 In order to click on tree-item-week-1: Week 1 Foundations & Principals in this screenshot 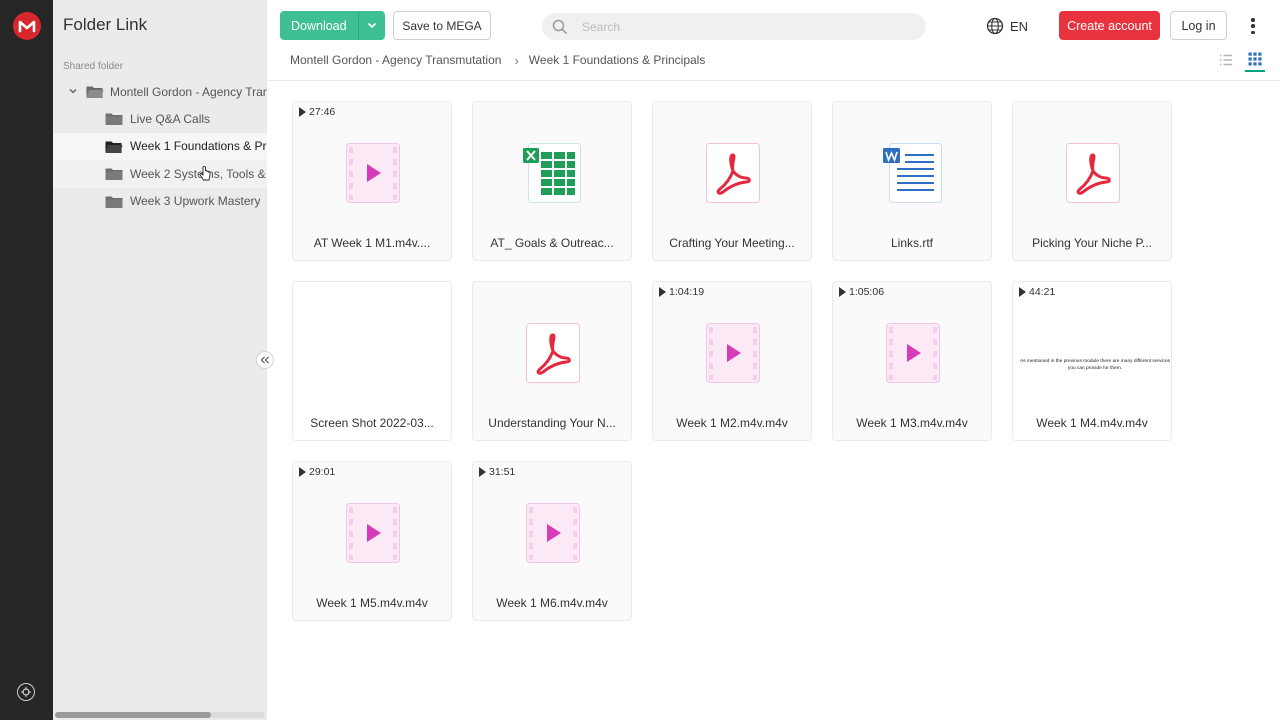, I will do `click(160, 146)`.